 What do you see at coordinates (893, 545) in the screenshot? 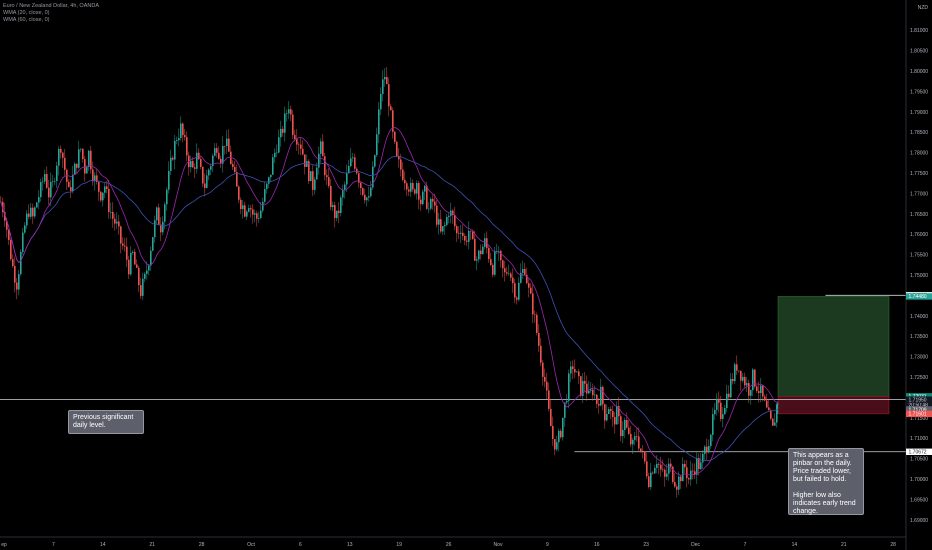
I see `time-tick-label: 28` at bounding box center [893, 545].